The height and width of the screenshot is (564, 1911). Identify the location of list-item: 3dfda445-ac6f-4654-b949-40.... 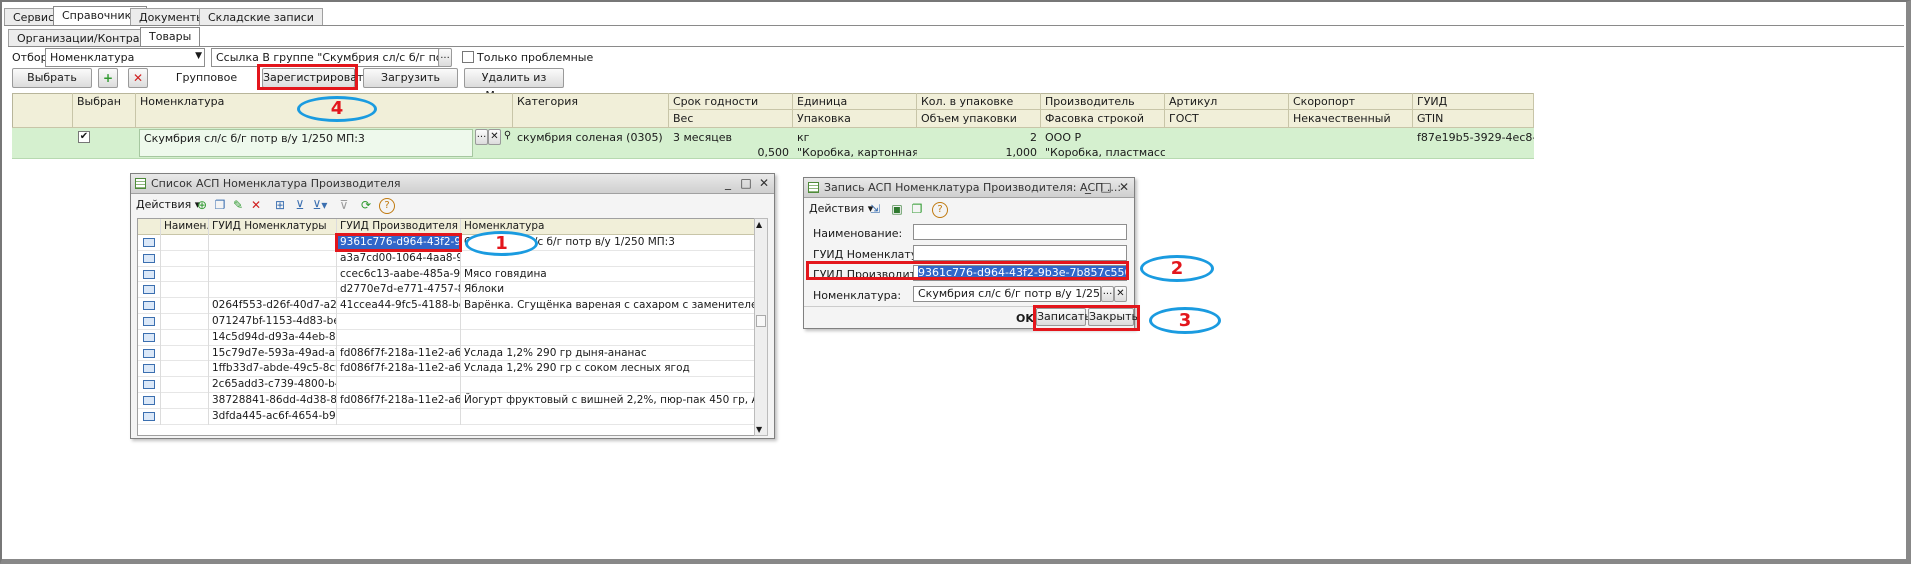
(448, 416).